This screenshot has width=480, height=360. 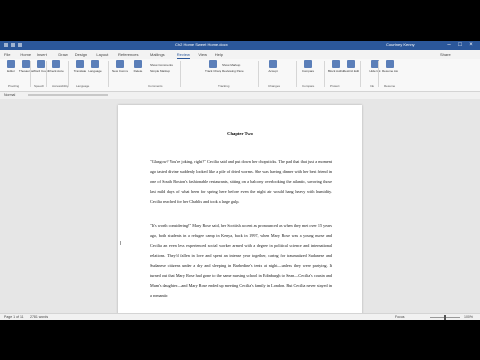 What do you see at coordinates (120, 71) in the screenshot?
I see `ribbon-button-label: New Comment` at bounding box center [120, 71].